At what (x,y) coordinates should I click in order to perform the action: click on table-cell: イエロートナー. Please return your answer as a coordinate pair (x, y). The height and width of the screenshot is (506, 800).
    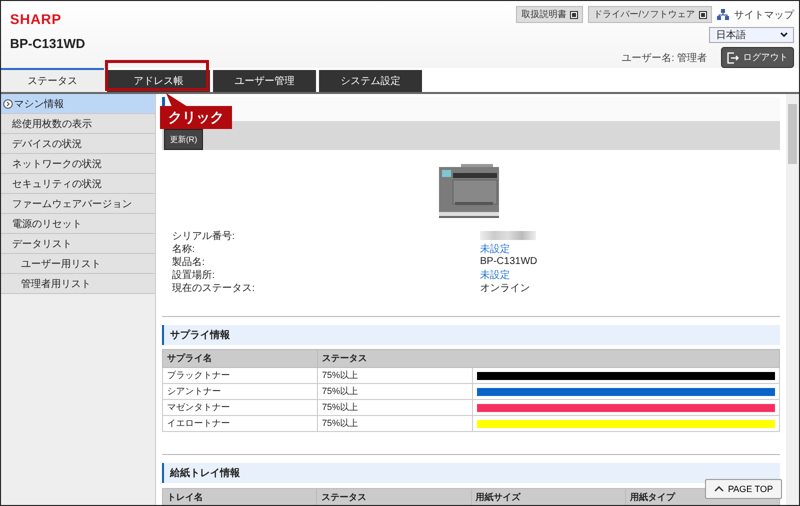
    Looking at the image, I should click on (240, 424).